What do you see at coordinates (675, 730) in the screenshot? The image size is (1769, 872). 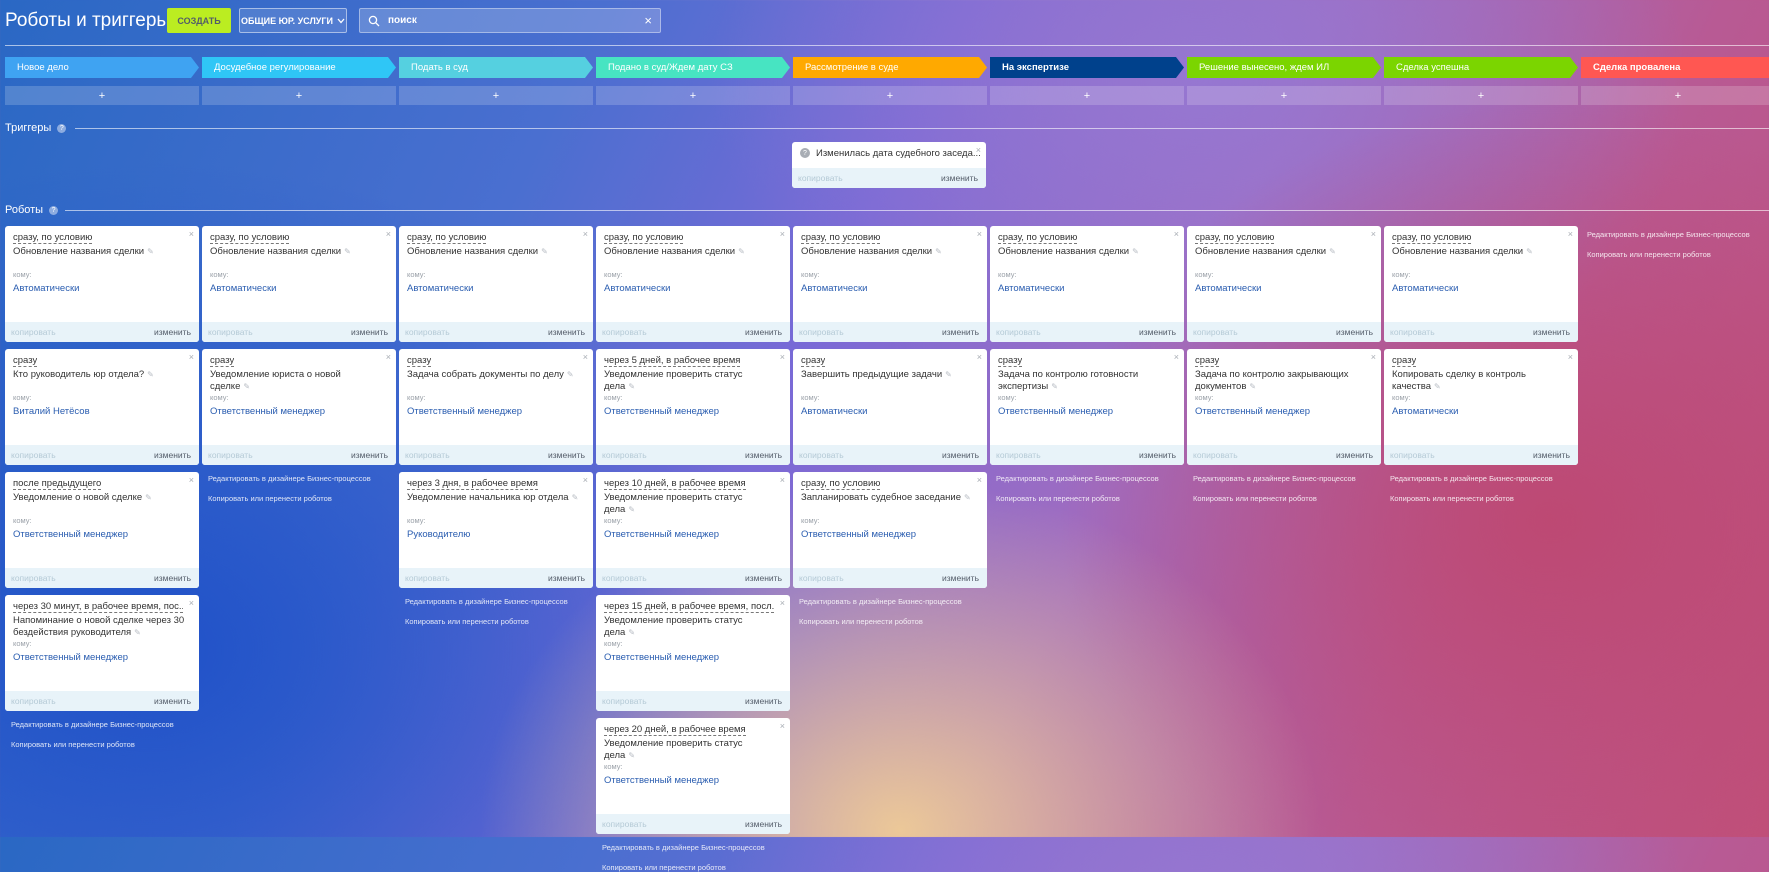 I see `robot-delay: через 20 дней, в рабочее время` at bounding box center [675, 730].